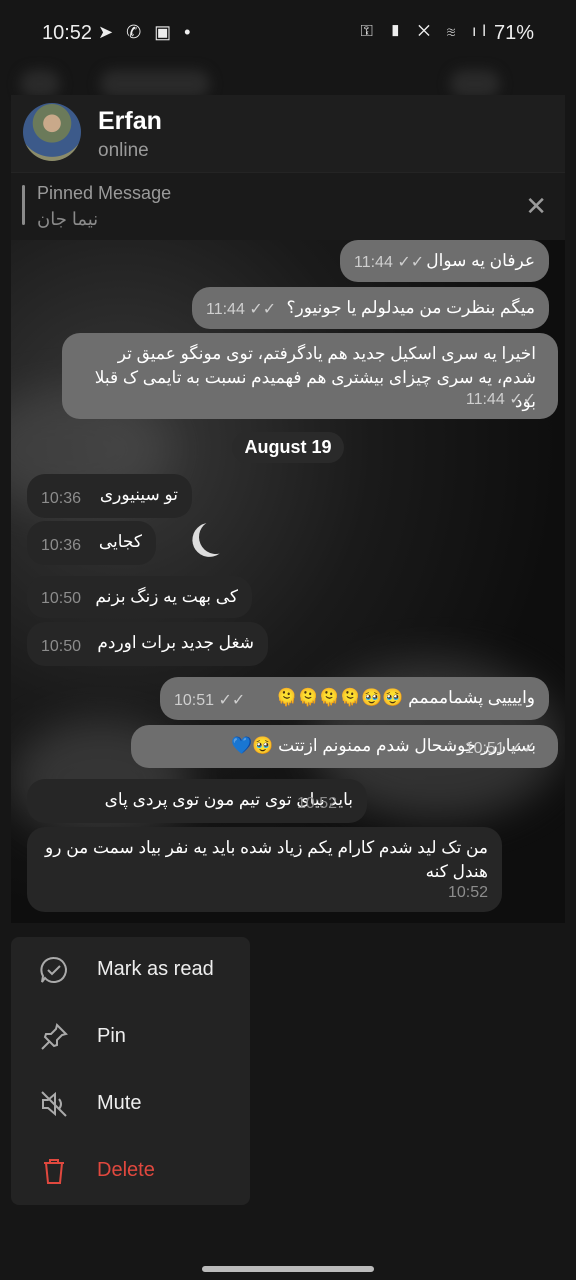 This screenshot has width=576, height=1280. I want to click on message-bubble: تو سینیوری 10:36, so click(109, 496).